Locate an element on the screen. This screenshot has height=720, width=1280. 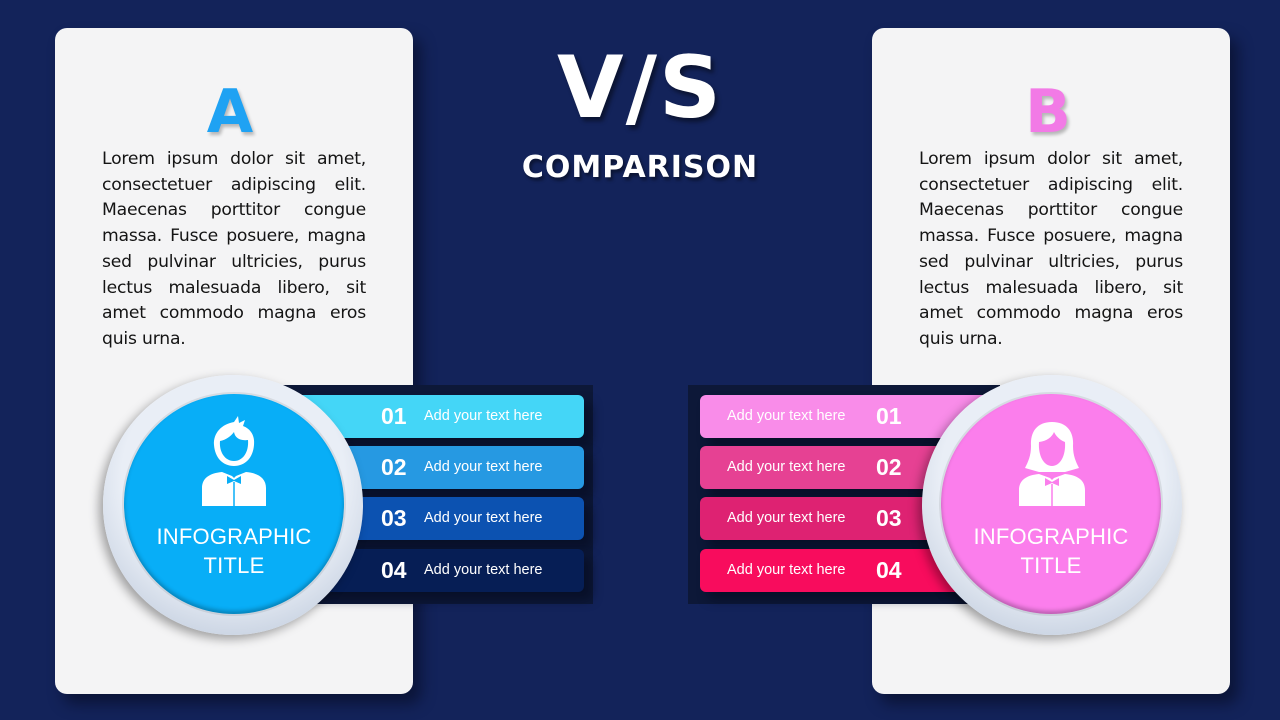
panel-a-circle-title-line1: INFOGRAPHIC is located at coordinates (234, 536).